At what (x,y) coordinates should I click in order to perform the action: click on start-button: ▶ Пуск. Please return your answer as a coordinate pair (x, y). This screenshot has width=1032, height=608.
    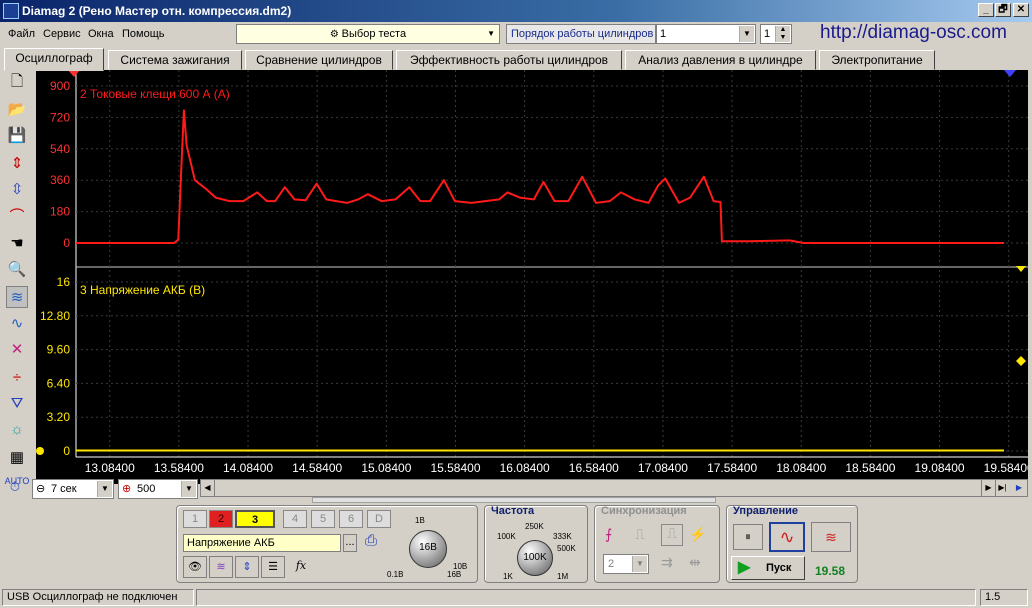
    Looking at the image, I should click on (768, 568).